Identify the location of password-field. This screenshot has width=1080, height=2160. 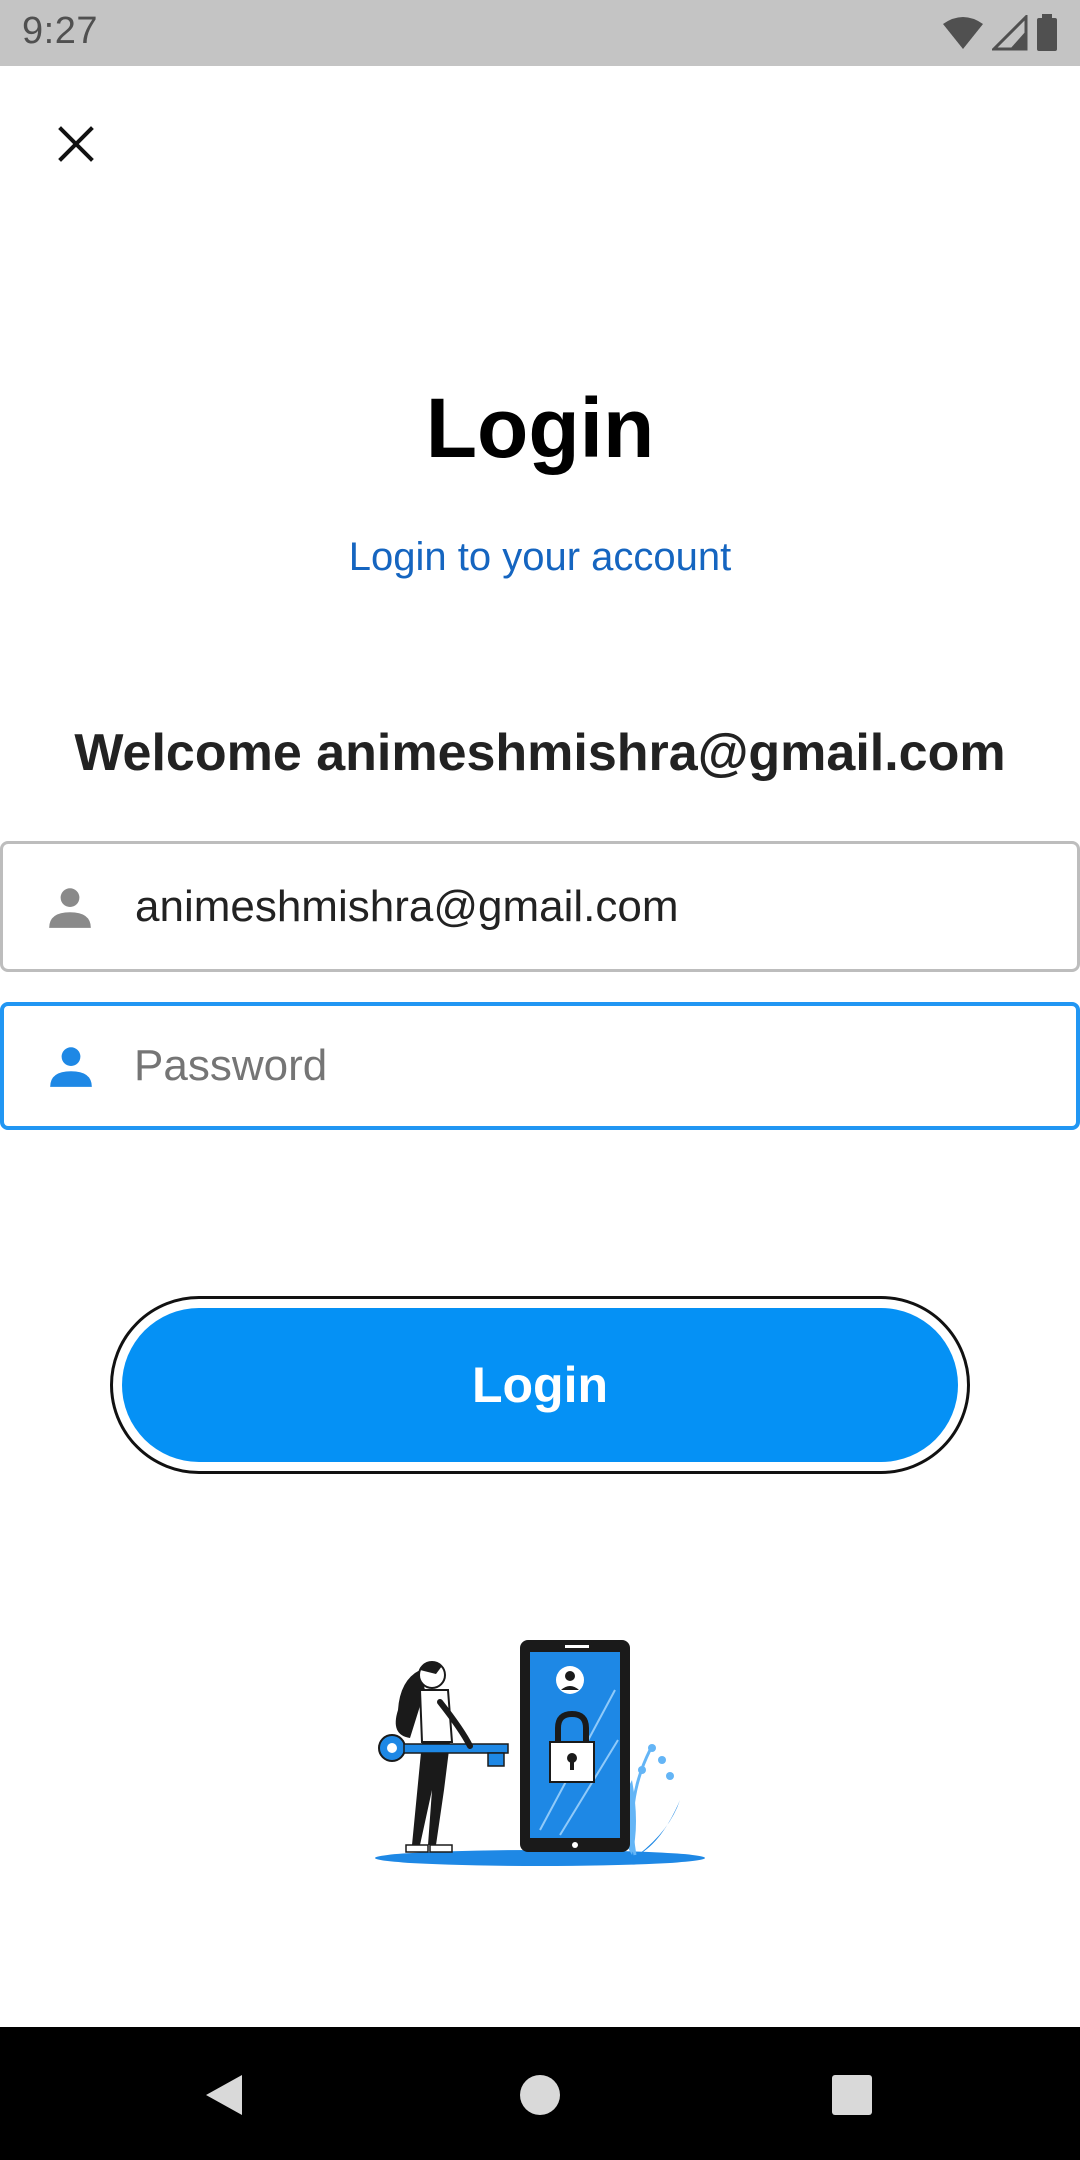
(540, 1066).